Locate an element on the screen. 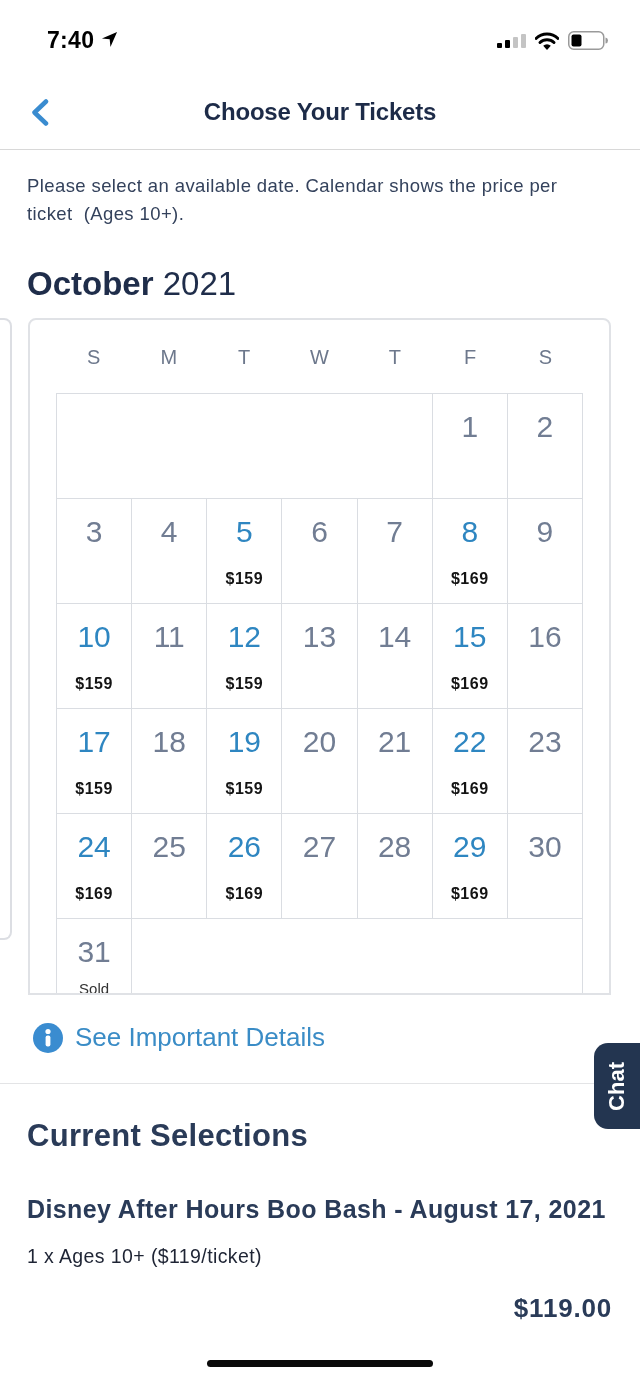 The width and height of the screenshot is (640, 1385). info-icon is located at coordinates (48, 1037).